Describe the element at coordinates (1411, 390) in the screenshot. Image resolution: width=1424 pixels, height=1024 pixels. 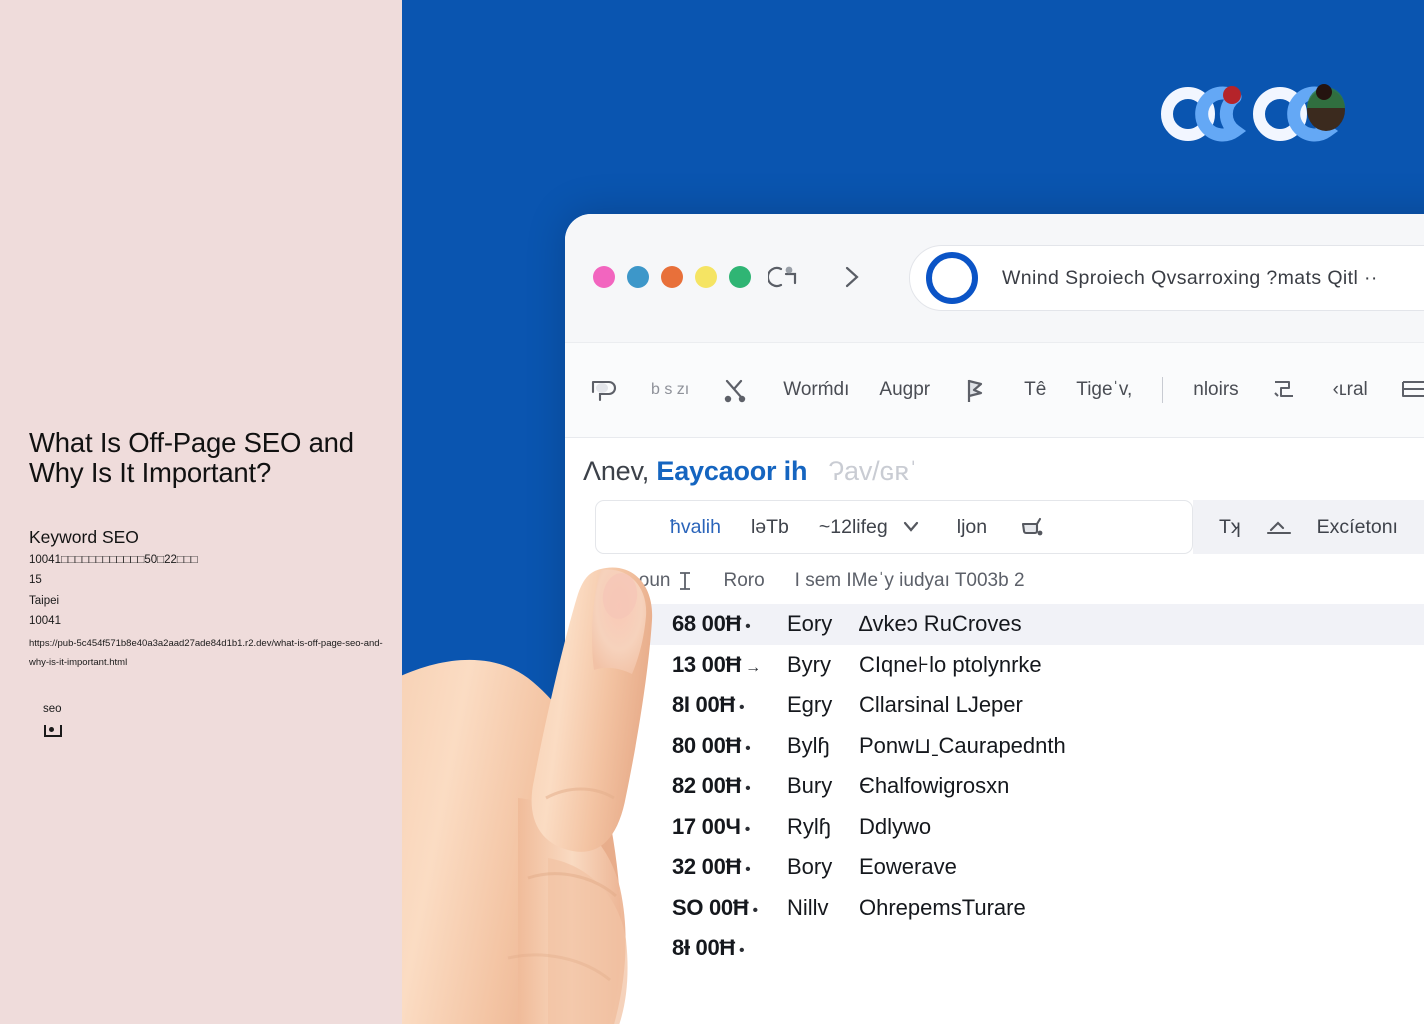
I see `table-icon` at that location.